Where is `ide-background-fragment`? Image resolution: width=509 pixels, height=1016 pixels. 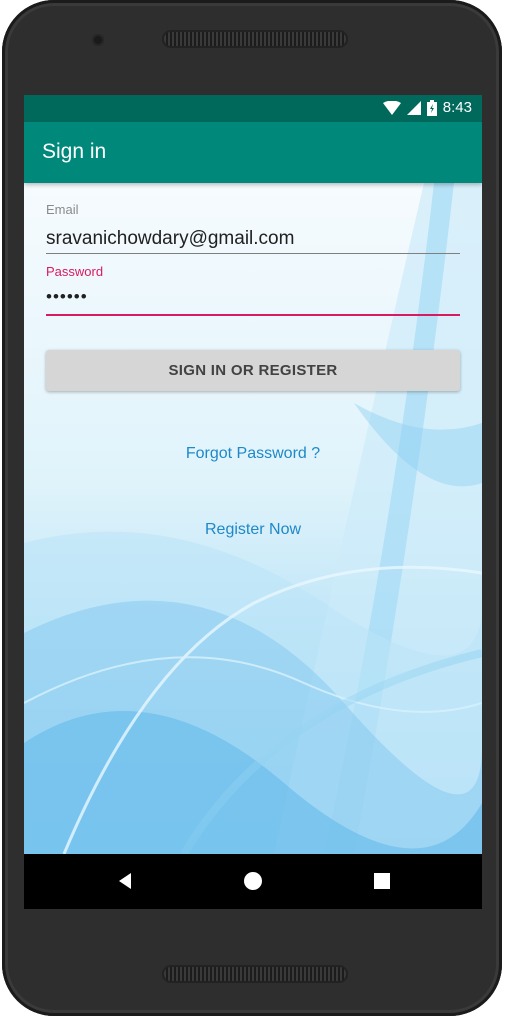
ide-background-fragment is located at coordinates (506, 9).